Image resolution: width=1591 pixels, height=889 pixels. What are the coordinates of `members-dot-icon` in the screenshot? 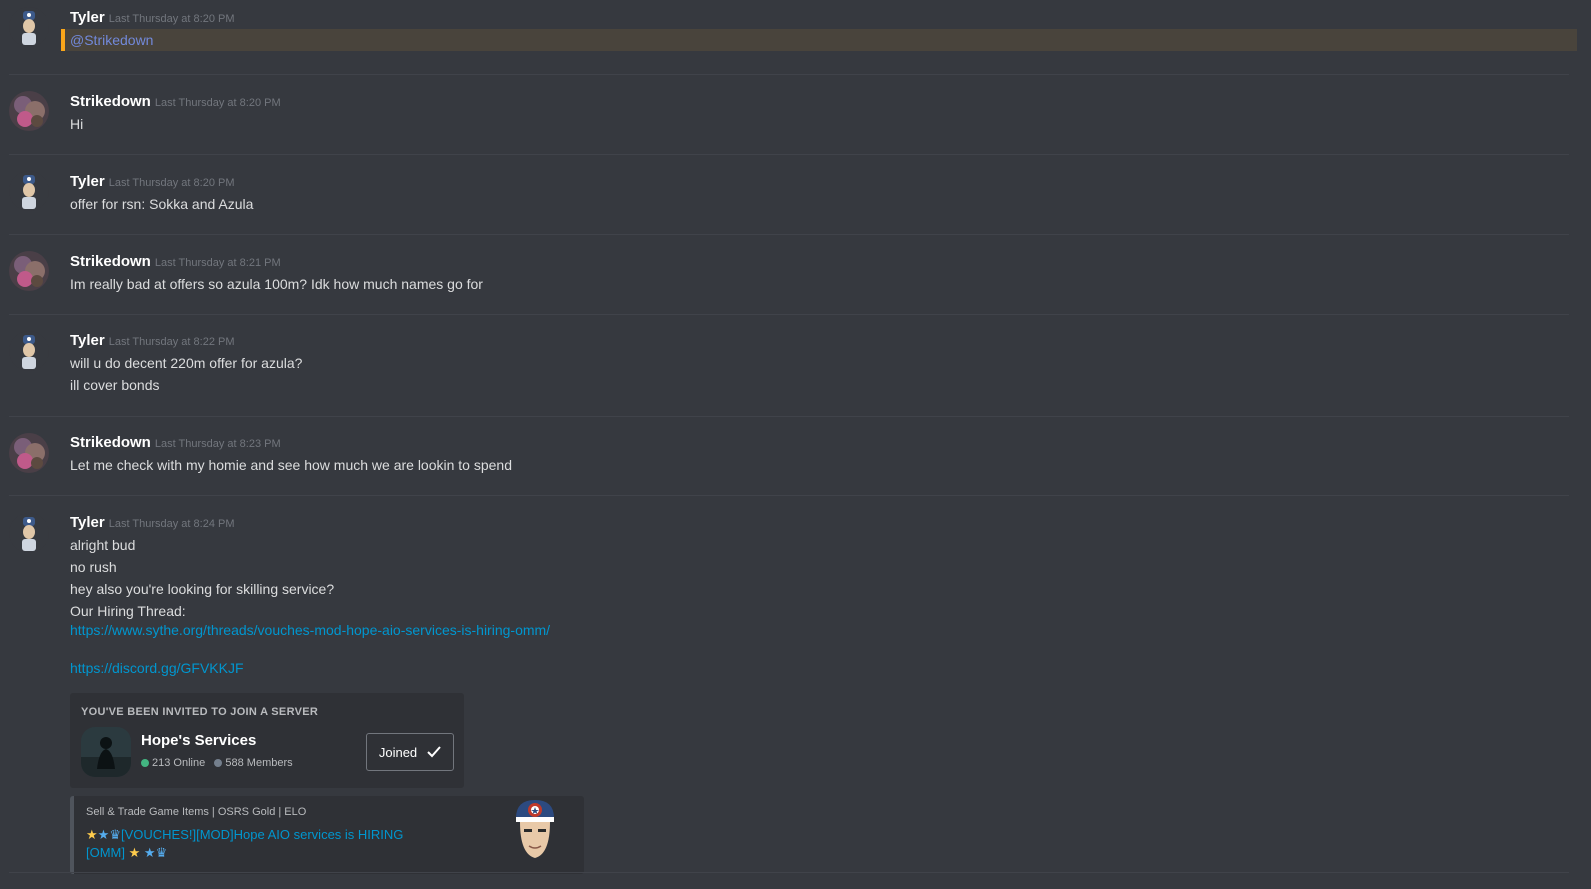 It's located at (218, 763).